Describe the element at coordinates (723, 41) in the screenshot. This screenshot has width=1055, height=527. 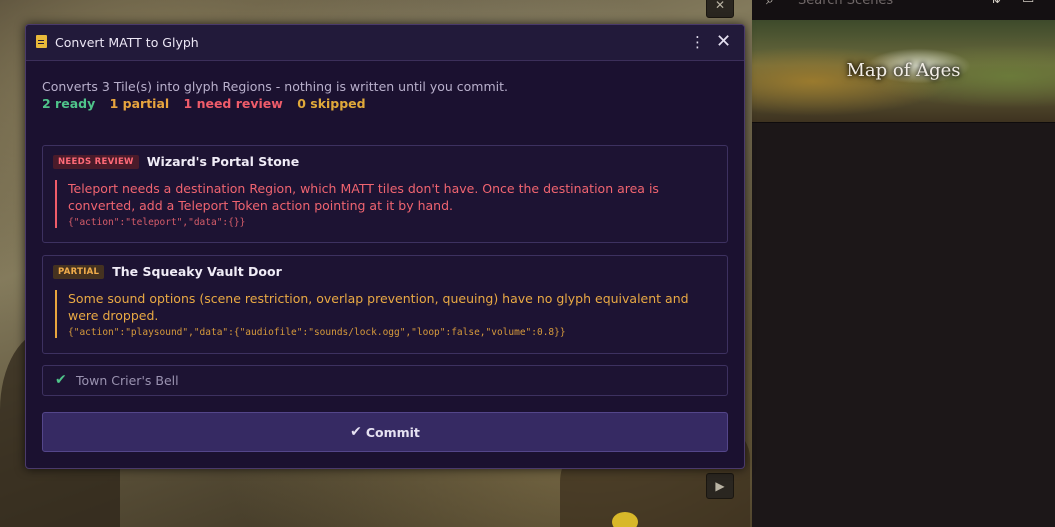
I see `close-icon: ✕` at that location.